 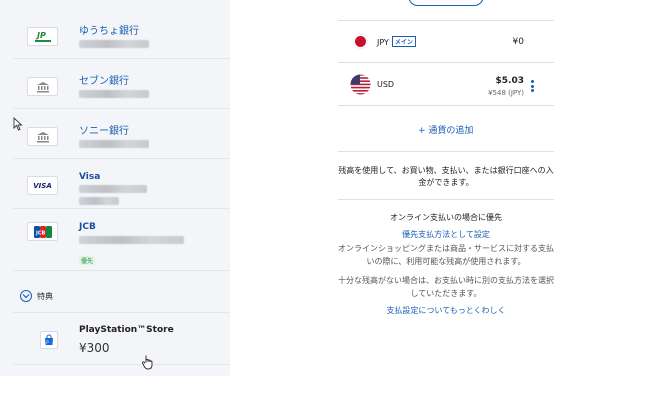 What do you see at coordinates (147, 362) in the screenshot?
I see `hand-cursor-icon` at bounding box center [147, 362].